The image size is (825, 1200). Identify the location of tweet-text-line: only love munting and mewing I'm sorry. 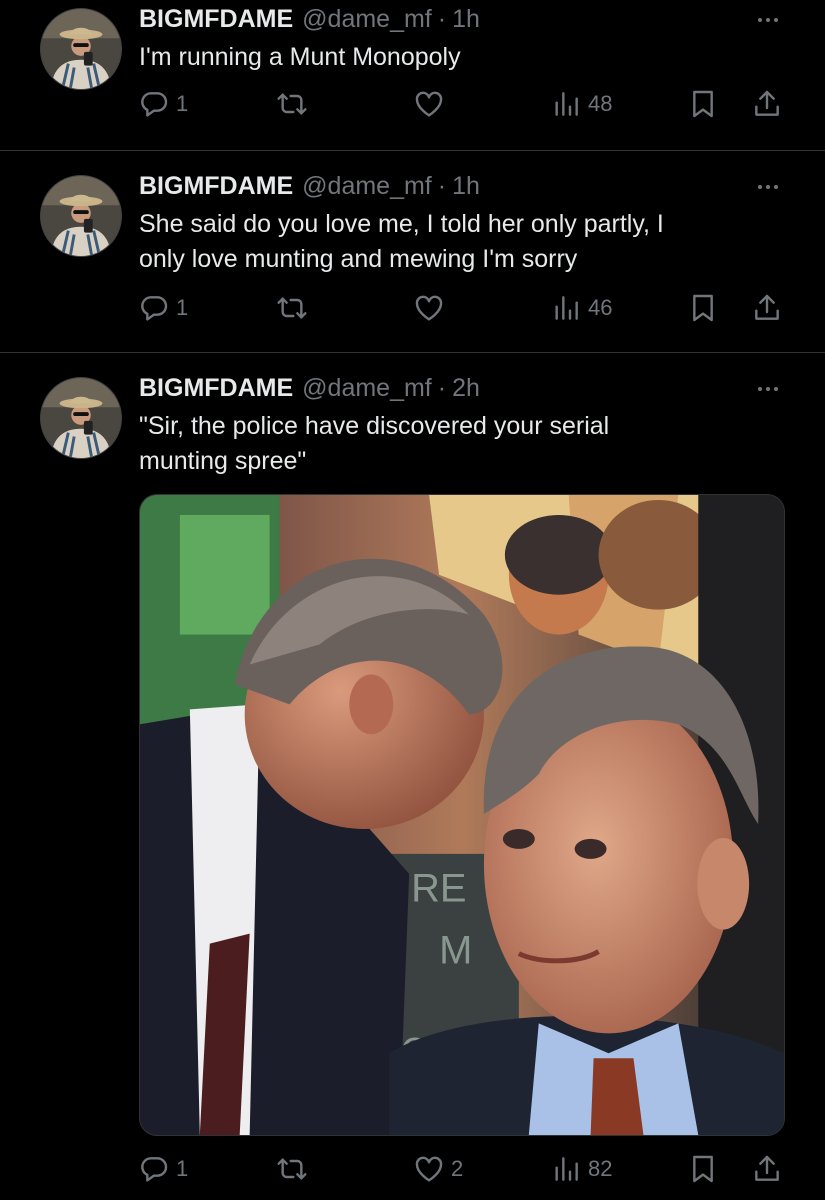
(358, 259).